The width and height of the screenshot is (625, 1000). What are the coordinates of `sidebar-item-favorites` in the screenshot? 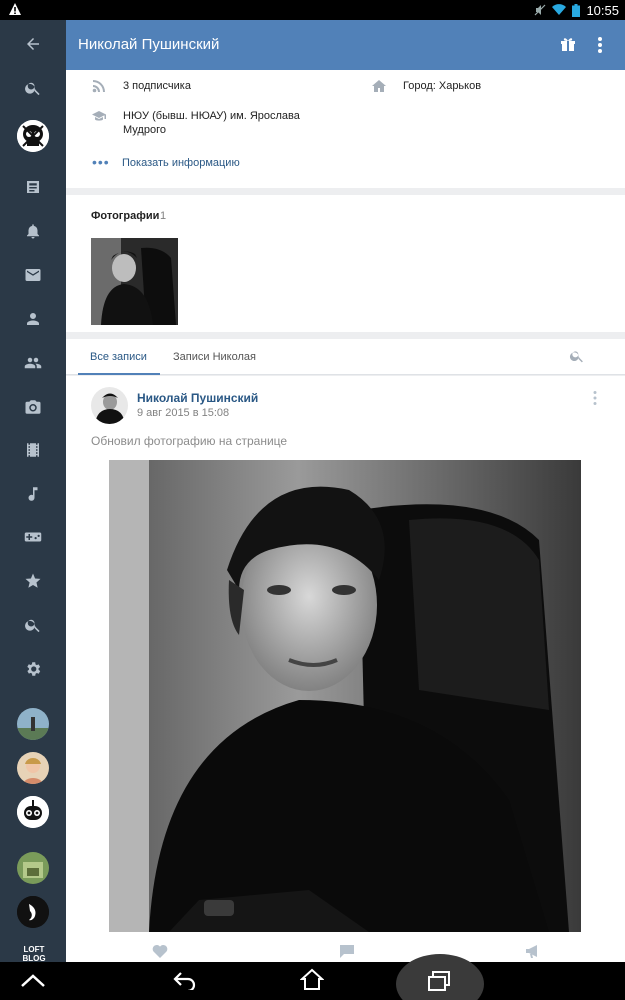 It's located at (33, 581).